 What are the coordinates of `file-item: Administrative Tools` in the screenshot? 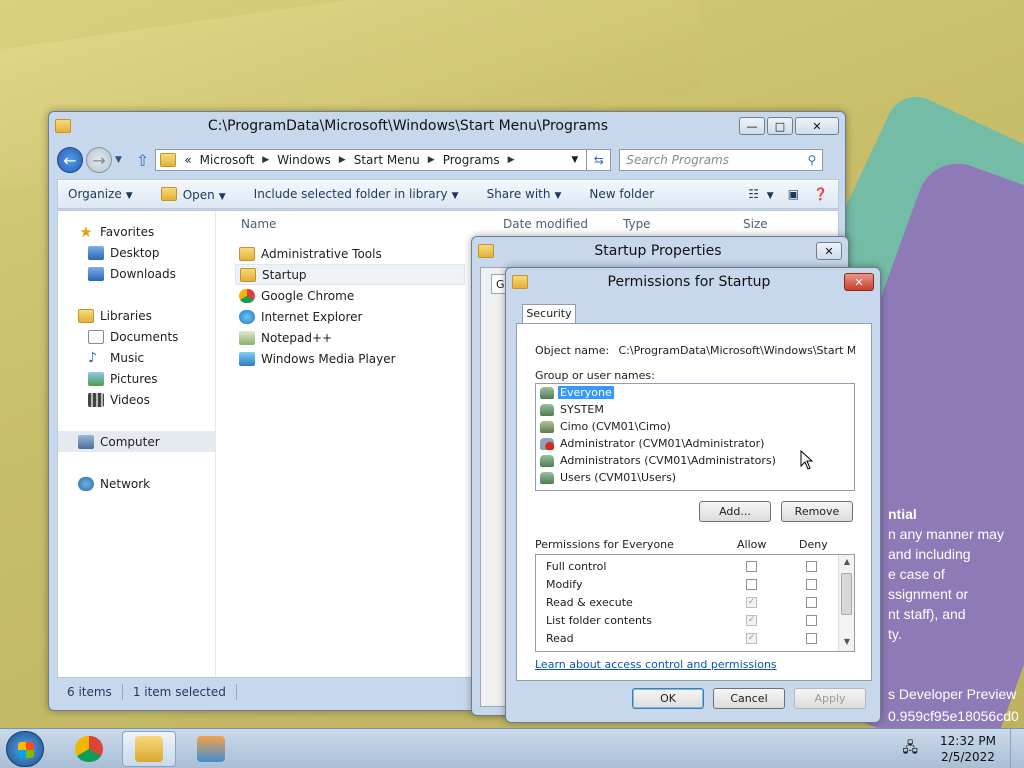 It's located at (350, 253).